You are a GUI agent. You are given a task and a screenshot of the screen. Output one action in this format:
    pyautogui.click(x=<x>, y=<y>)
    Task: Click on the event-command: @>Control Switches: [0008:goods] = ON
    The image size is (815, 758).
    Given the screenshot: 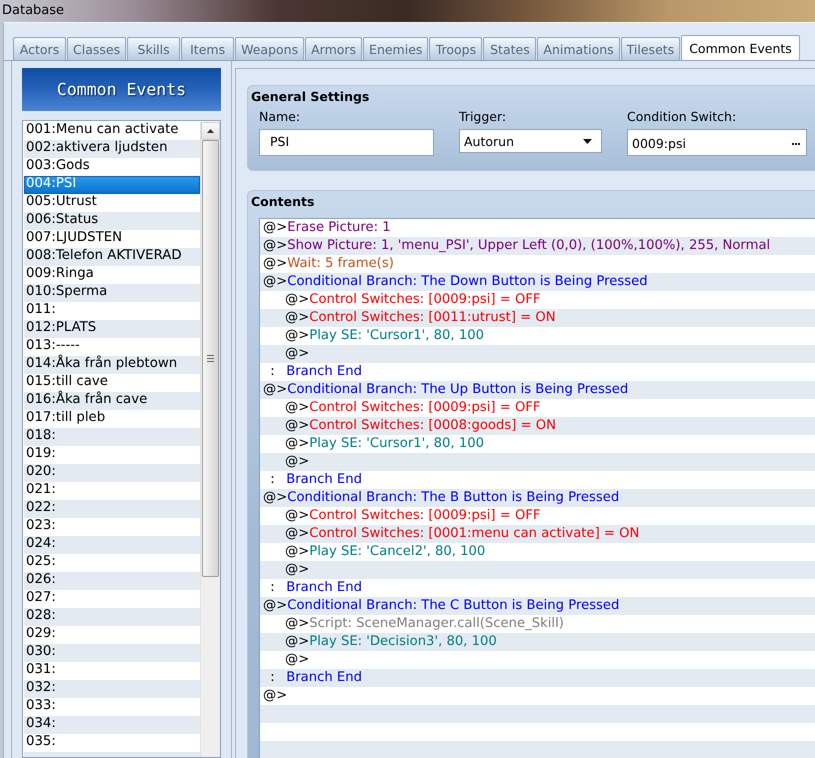 What is the action you would take?
    pyautogui.click(x=537, y=426)
    